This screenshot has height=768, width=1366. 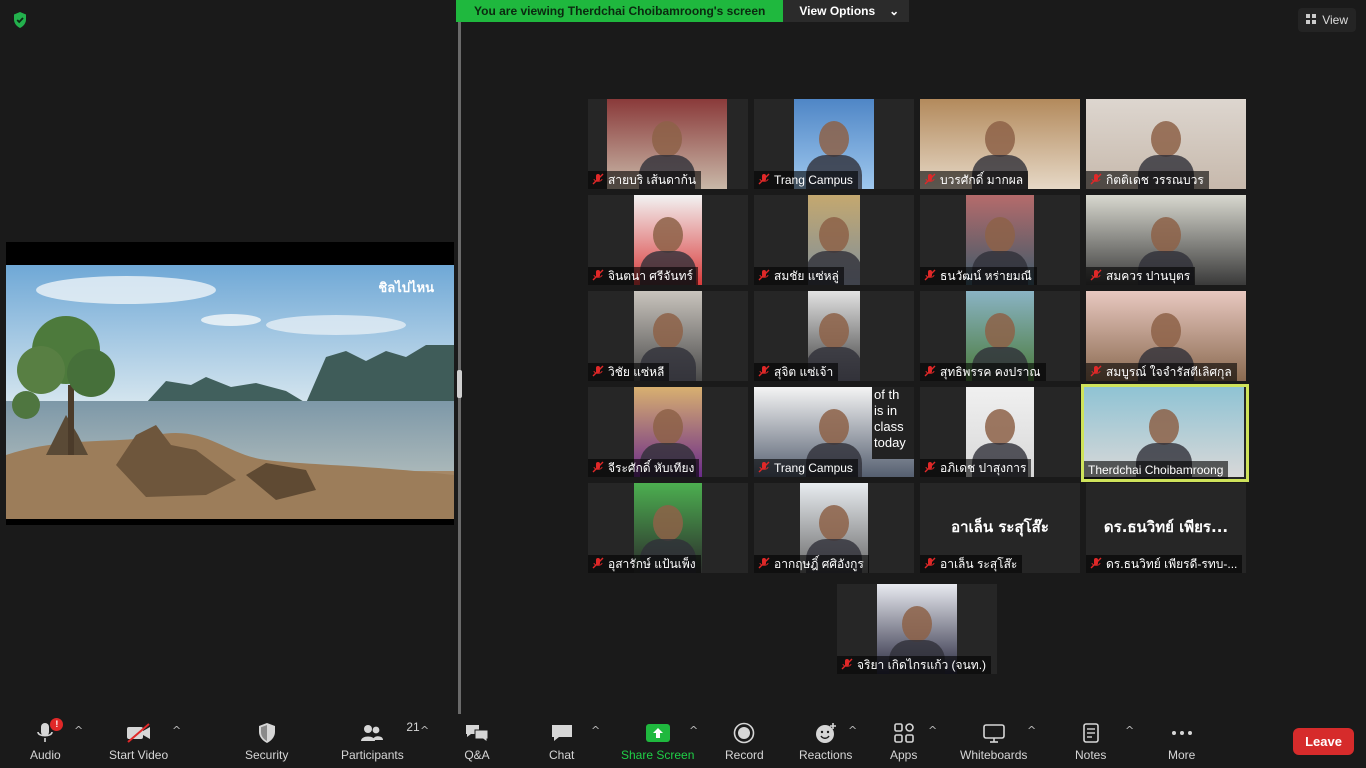 What do you see at coordinates (819, 563) in the screenshot?
I see `participant-name: อากฤษฎิ์ ศศิอังกูร` at bounding box center [819, 563].